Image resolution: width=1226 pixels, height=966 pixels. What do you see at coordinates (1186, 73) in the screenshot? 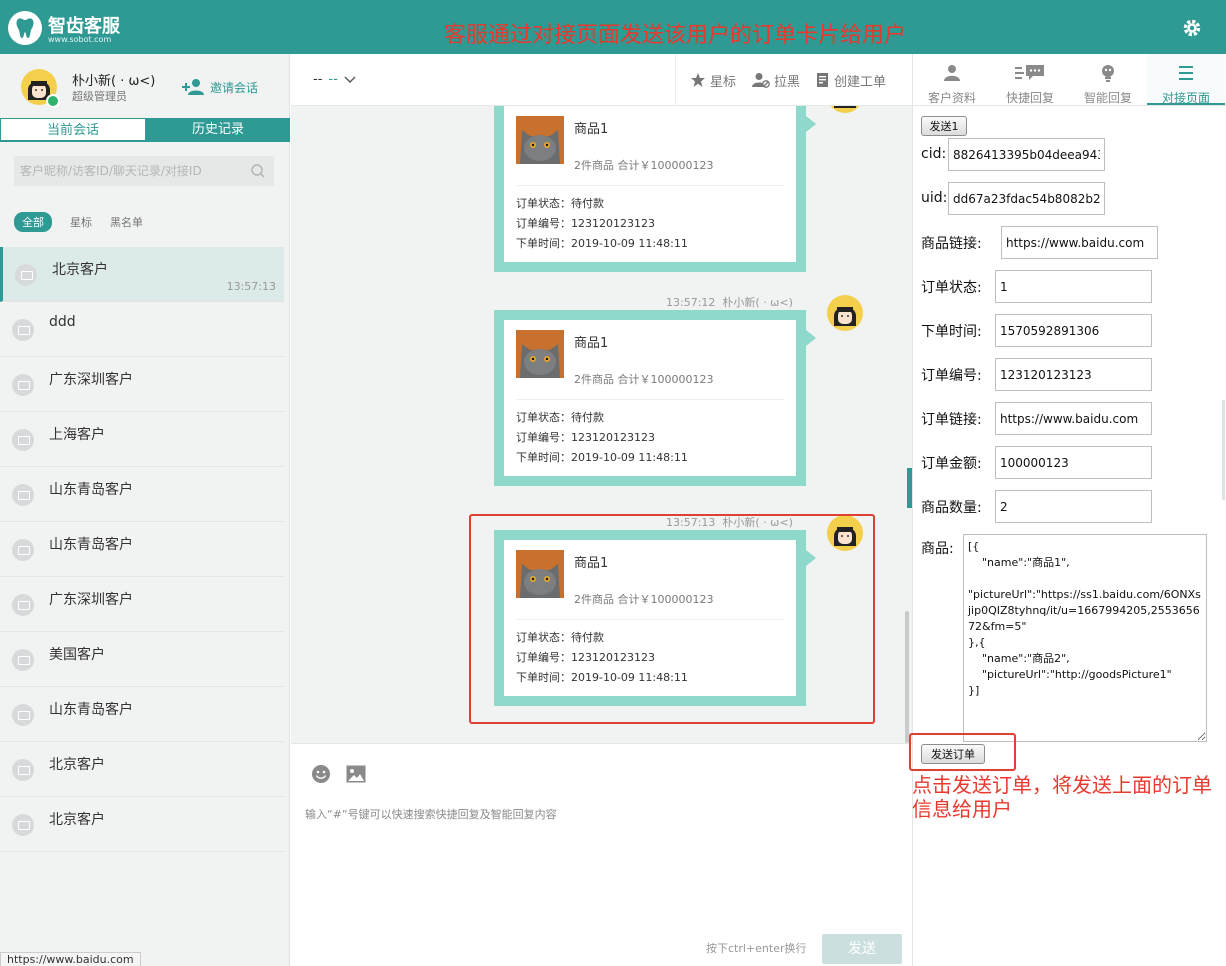
I see `menu-lines-icon` at bounding box center [1186, 73].